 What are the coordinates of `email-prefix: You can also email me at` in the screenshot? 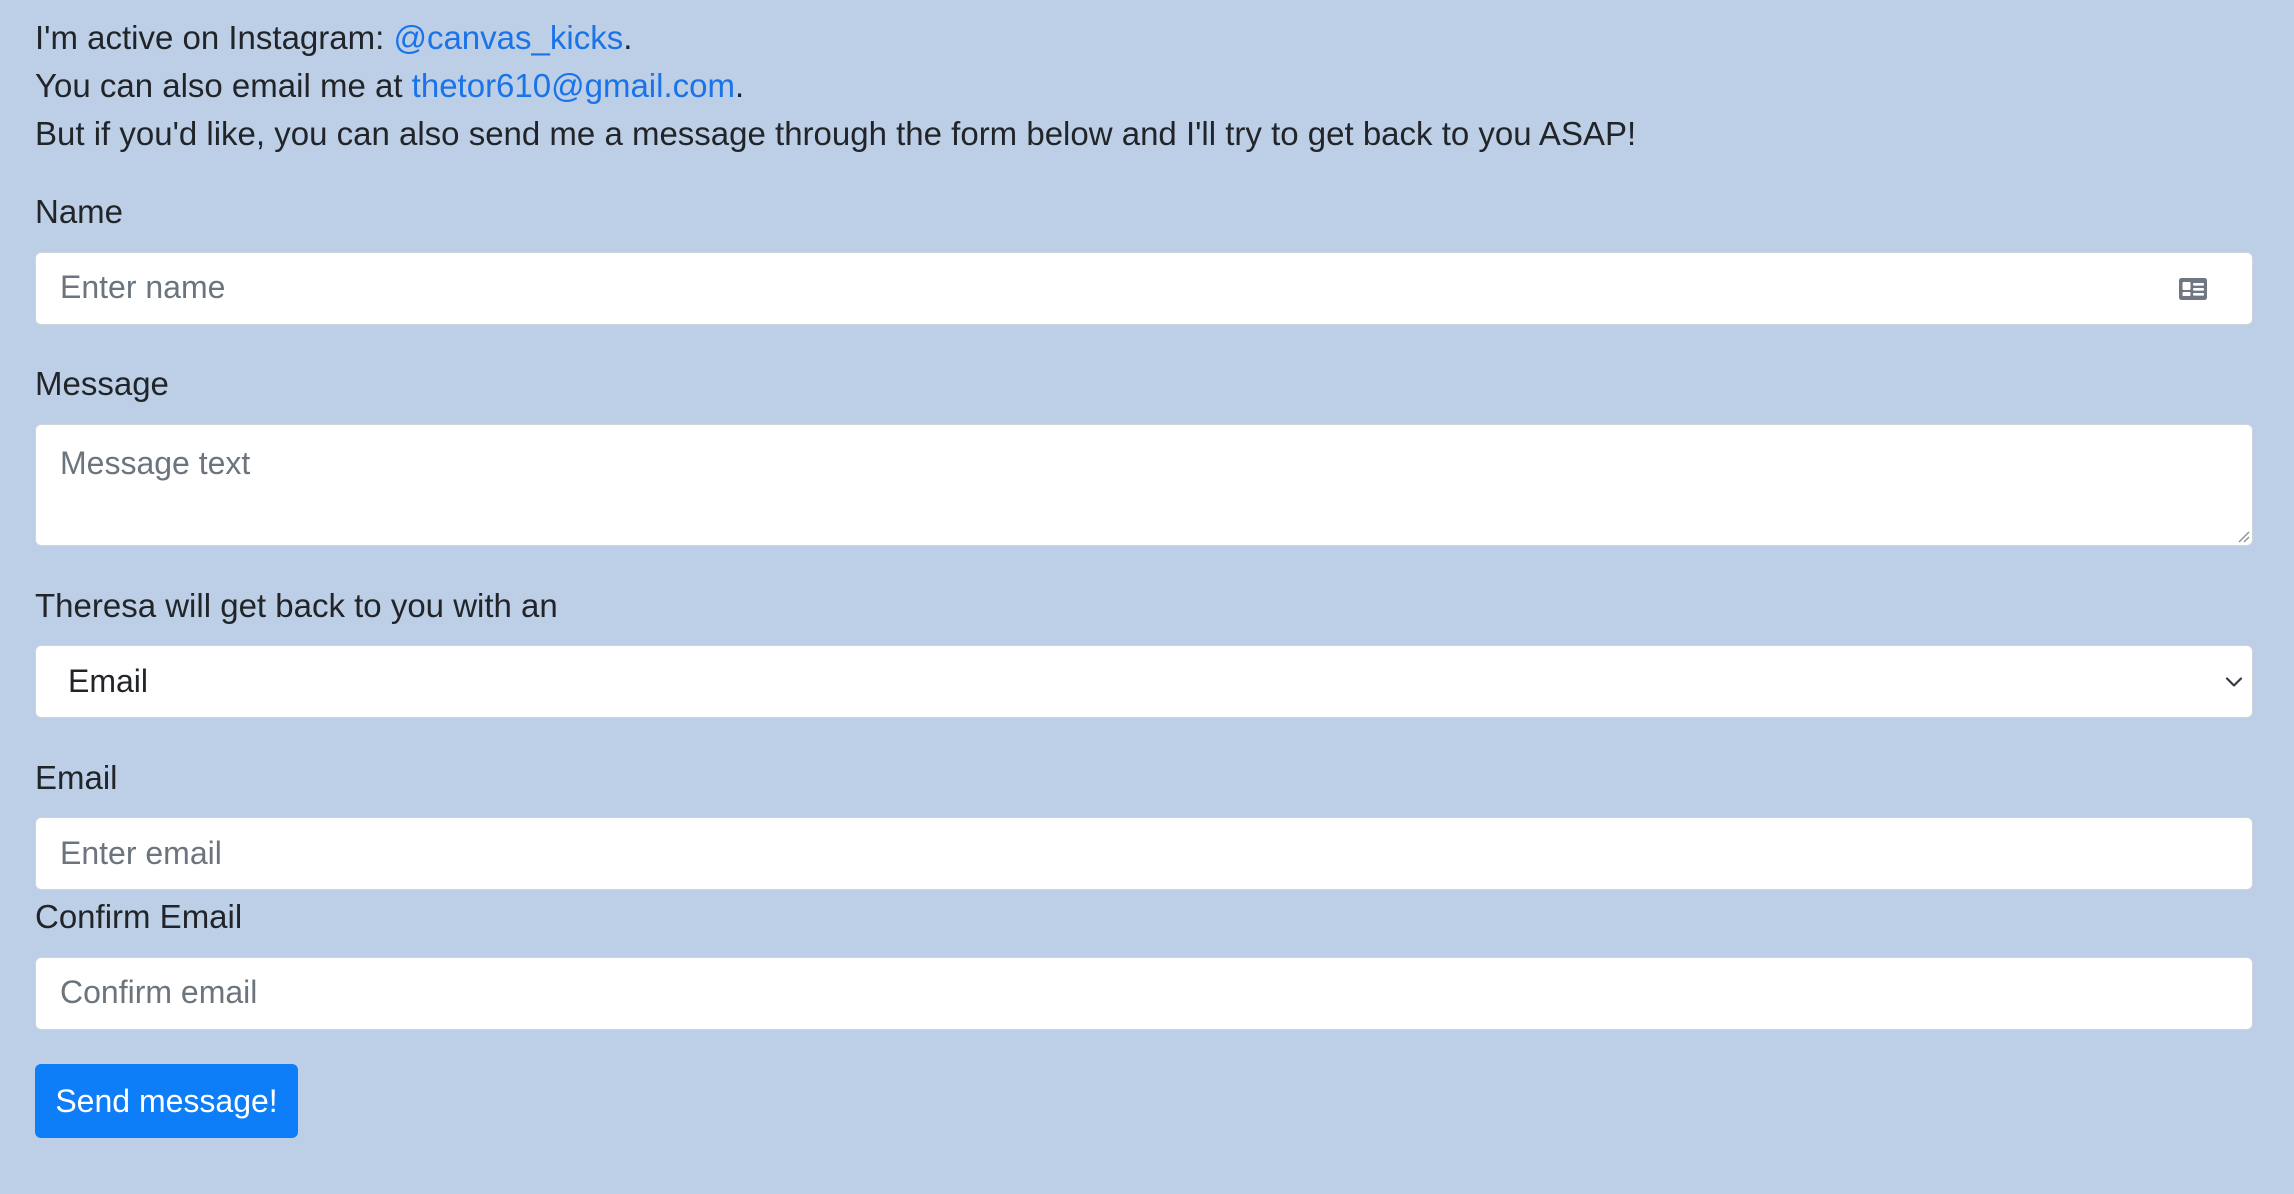 It's located at (223, 85).